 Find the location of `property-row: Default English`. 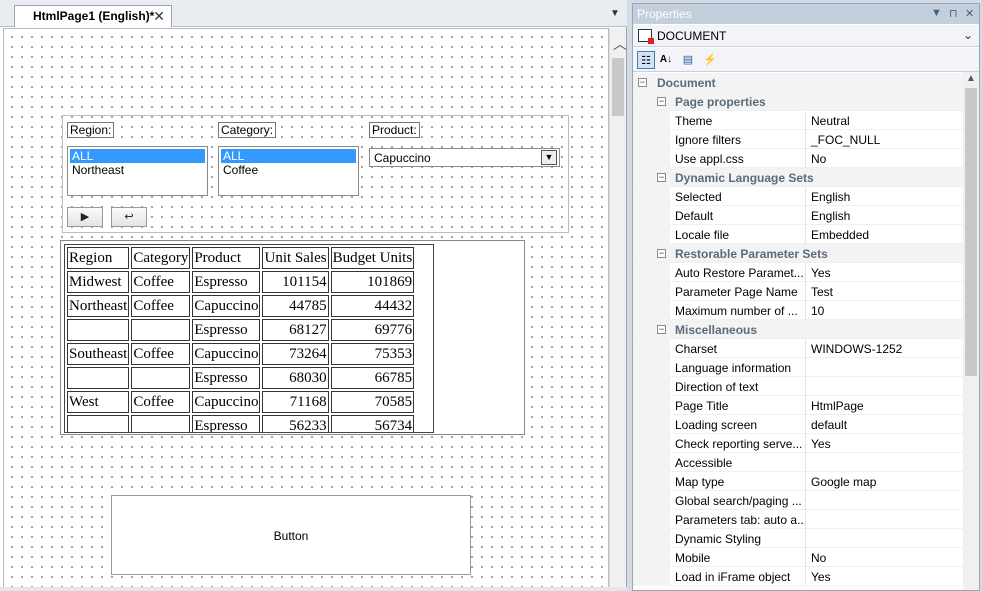

property-row: Default English is located at coordinates (798, 215).